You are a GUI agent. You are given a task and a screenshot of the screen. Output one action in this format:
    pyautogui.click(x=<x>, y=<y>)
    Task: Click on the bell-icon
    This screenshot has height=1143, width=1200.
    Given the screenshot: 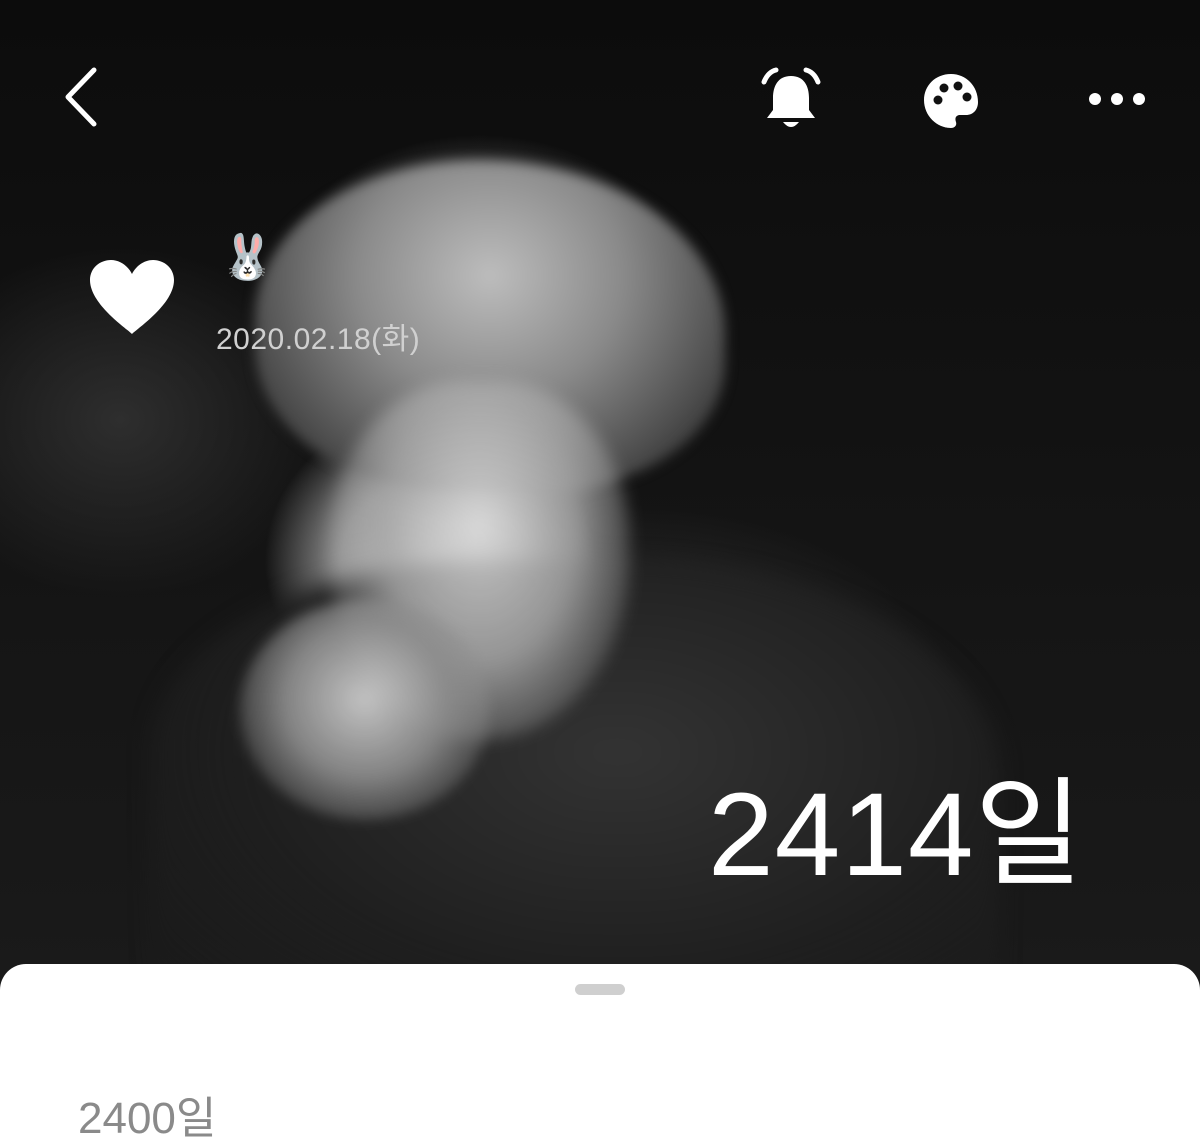 What is the action you would take?
    pyautogui.click(x=791, y=97)
    